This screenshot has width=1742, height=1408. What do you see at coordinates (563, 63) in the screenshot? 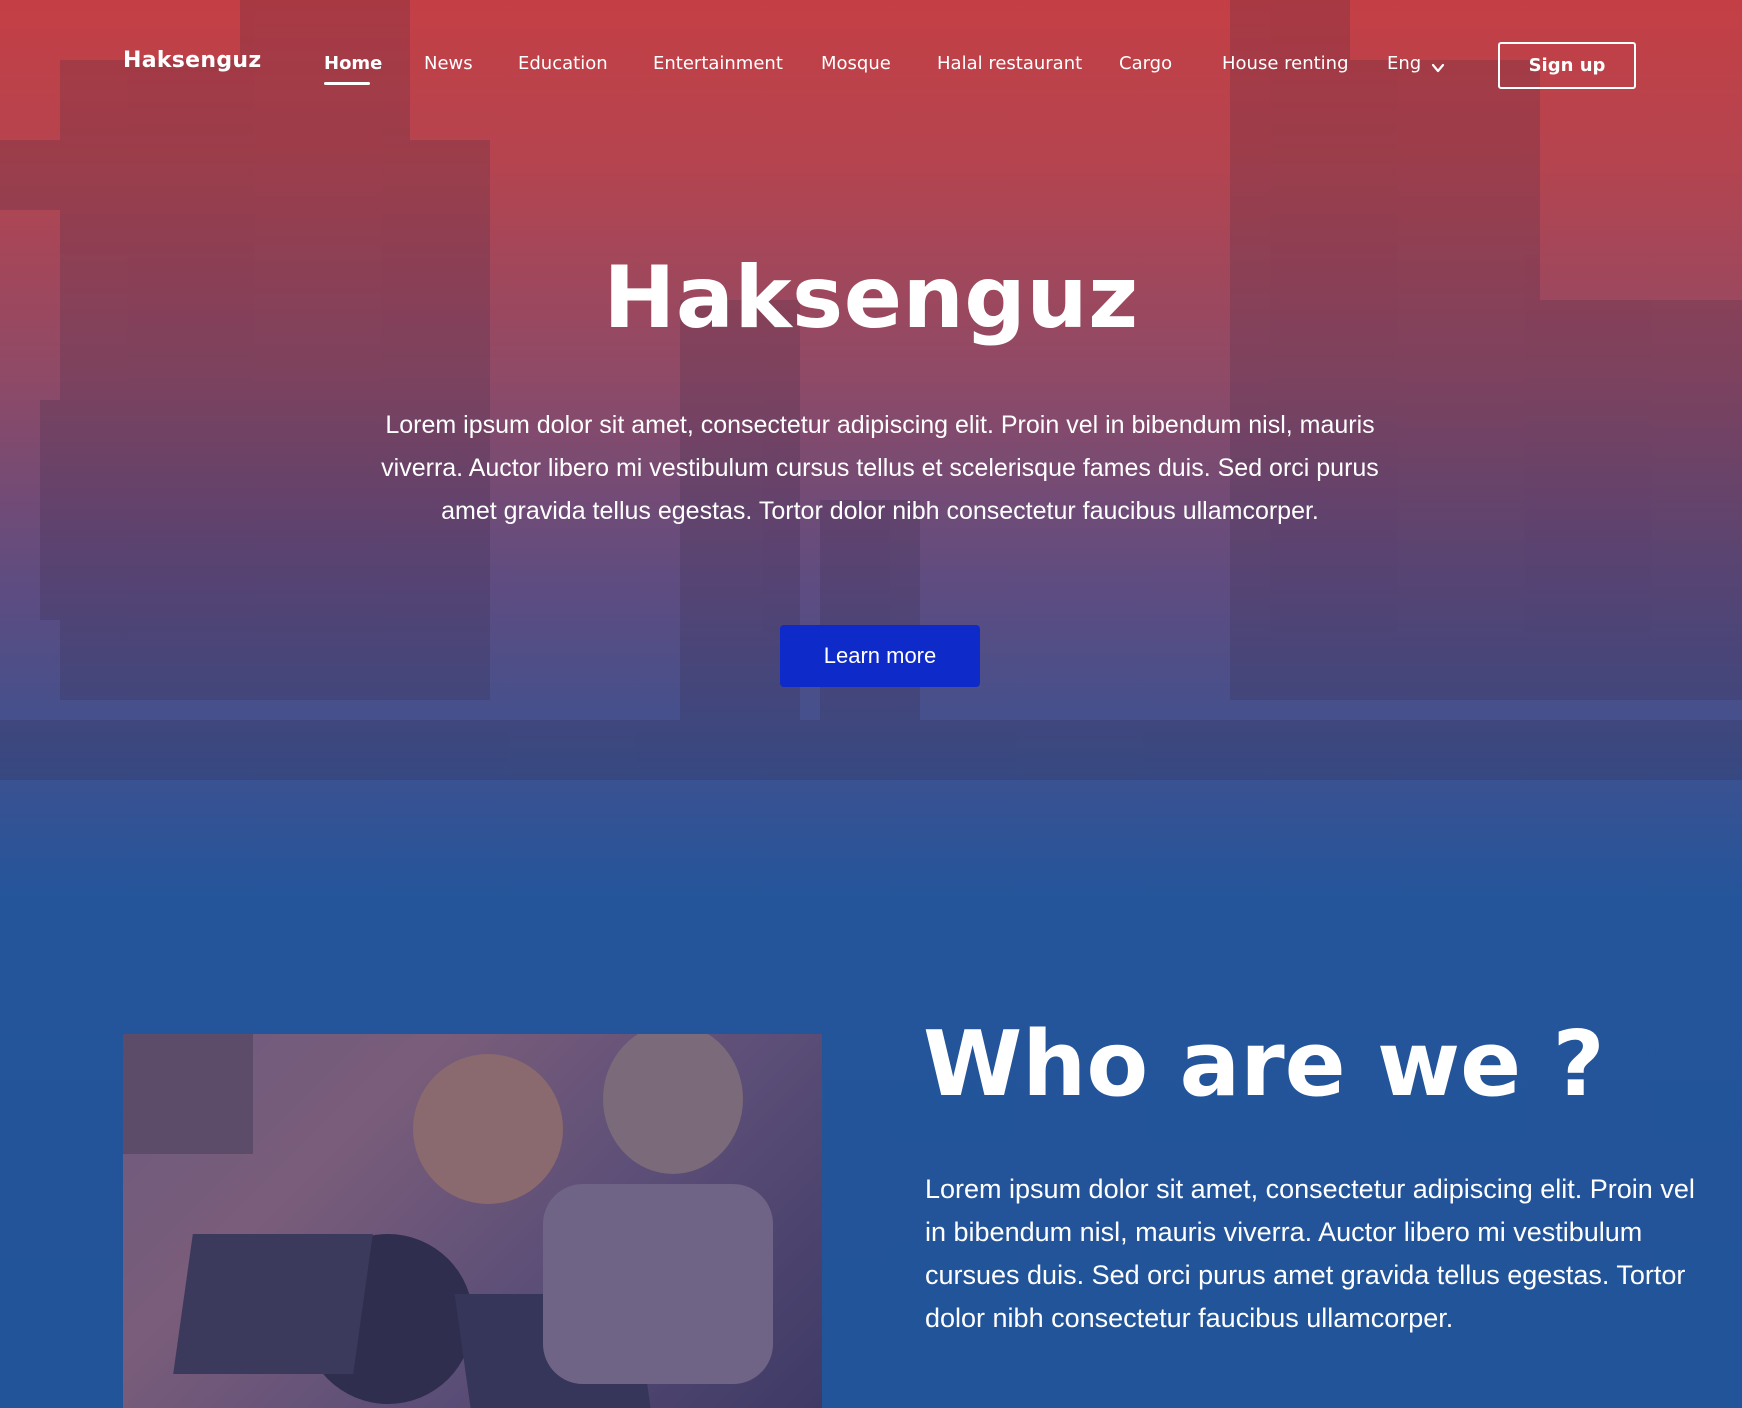
I see `nav-link-education: Education` at bounding box center [563, 63].